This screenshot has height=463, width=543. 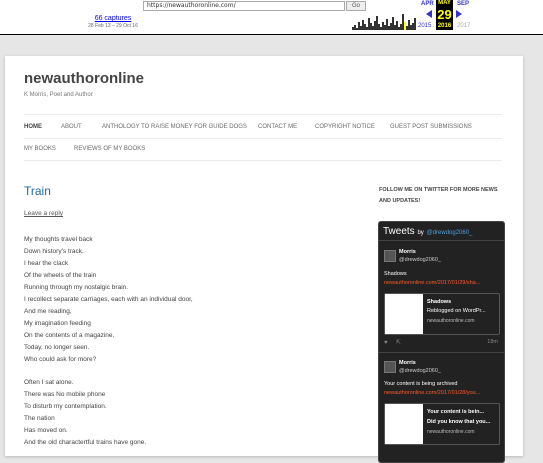 I want to click on wayback-current-year: 2016, so click(x=444, y=26).